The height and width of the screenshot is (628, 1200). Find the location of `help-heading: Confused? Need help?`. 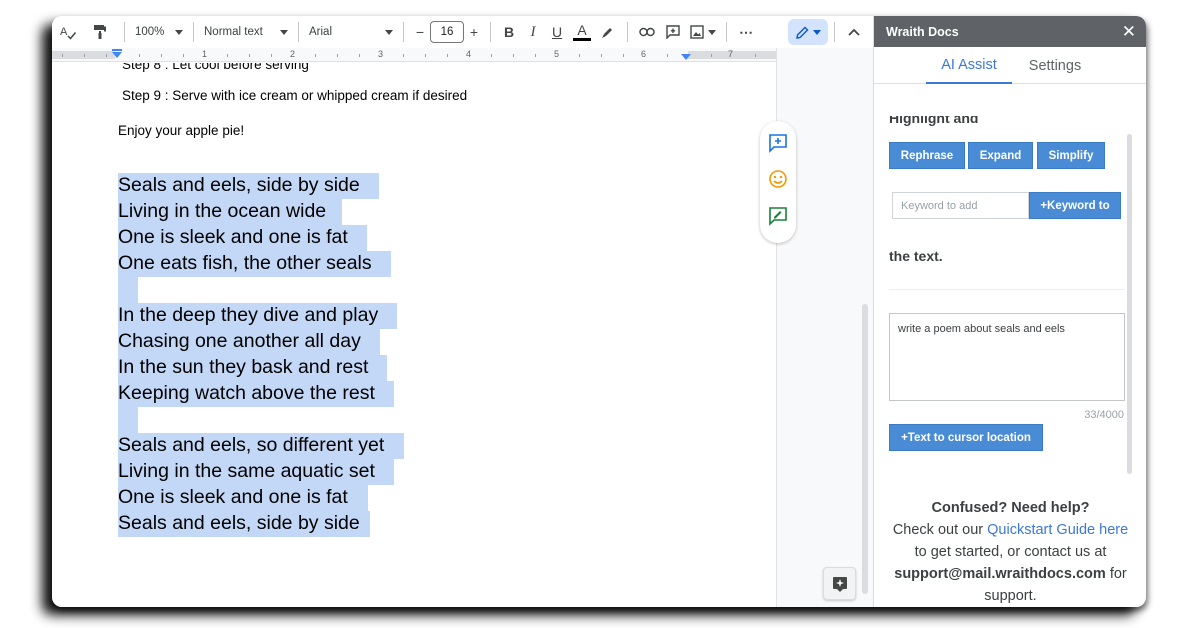

help-heading: Confused? Need help? is located at coordinates (1010, 508).